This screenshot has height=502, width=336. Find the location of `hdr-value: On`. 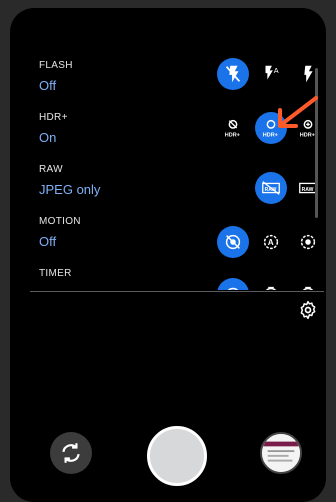

hdr-value: On is located at coordinates (48, 137).